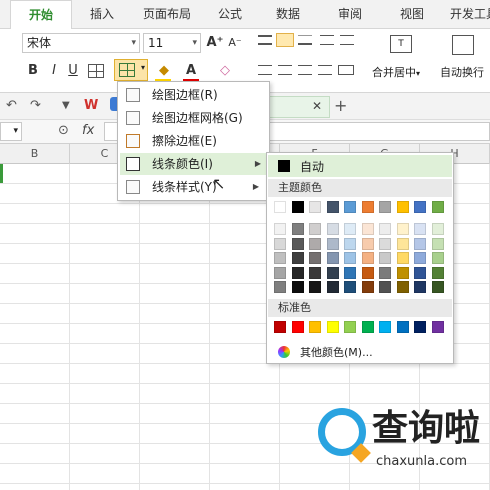 The width and height of the screenshot is (490, 490). I want to click on tab-view: 视图, so click(412, 14).